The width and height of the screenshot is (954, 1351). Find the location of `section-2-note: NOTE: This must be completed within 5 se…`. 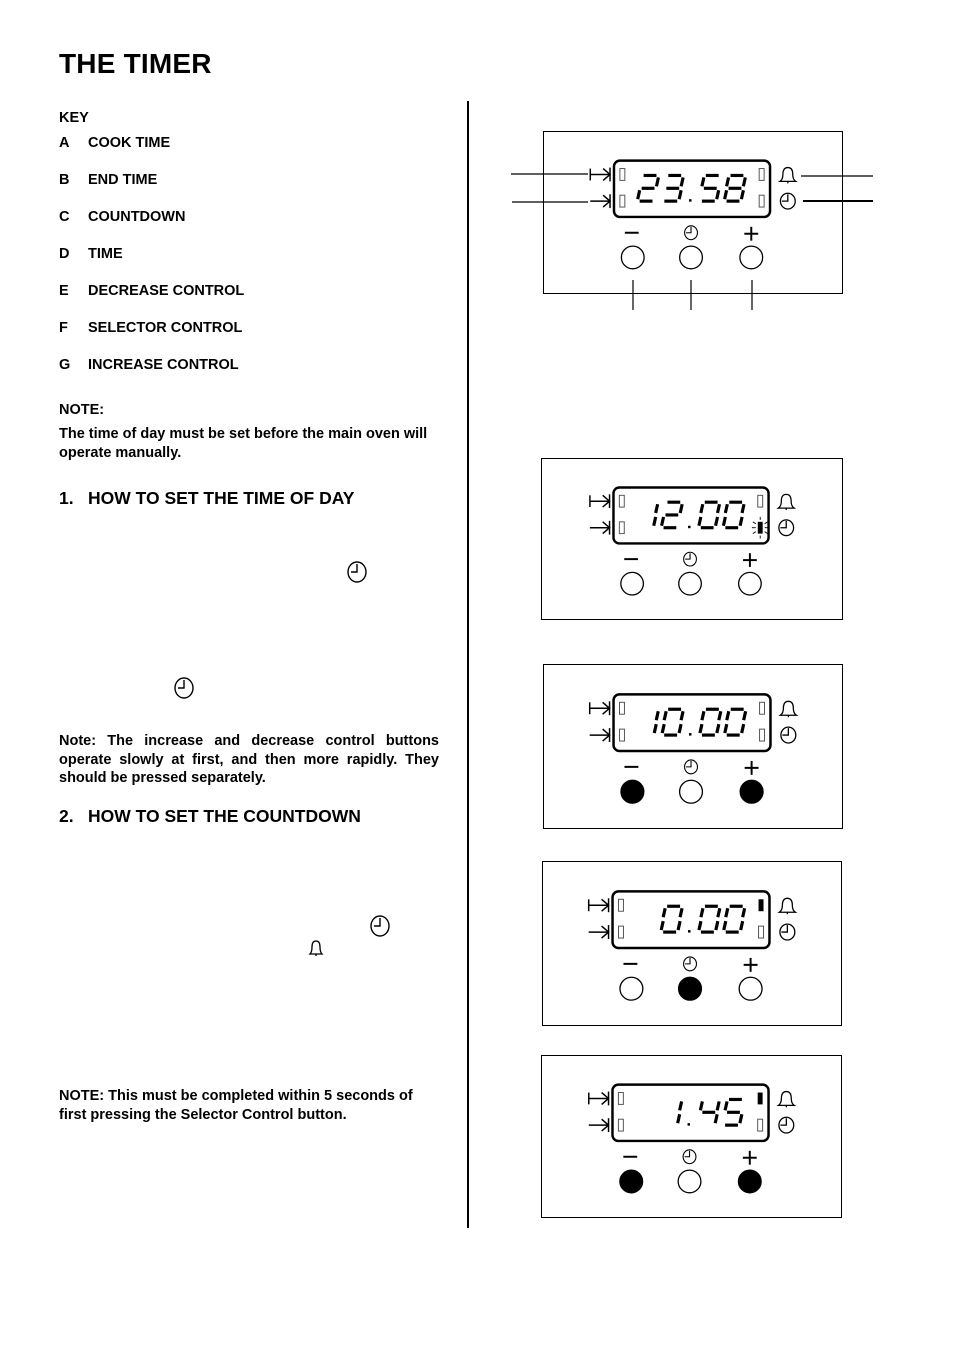

section-2-note: NOTE: This must be completed within 5 se… is located at coordinates (236, 1105).